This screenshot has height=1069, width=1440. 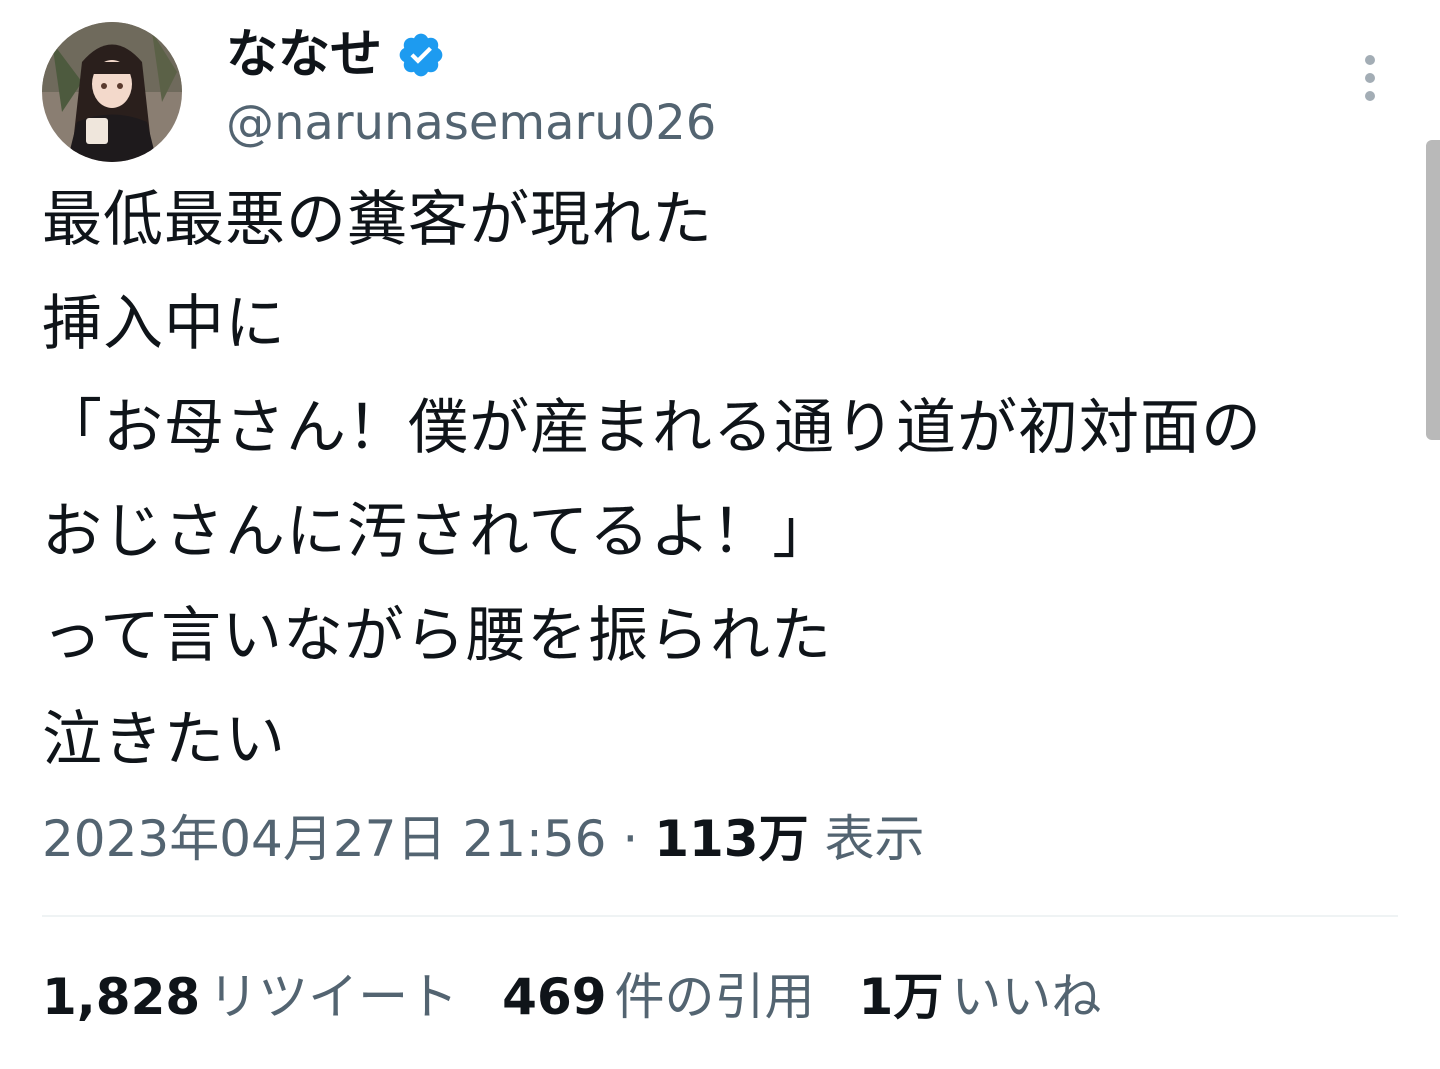 I want to click on quotes-stat: 469 件の引用, so click(x=658, y=997).